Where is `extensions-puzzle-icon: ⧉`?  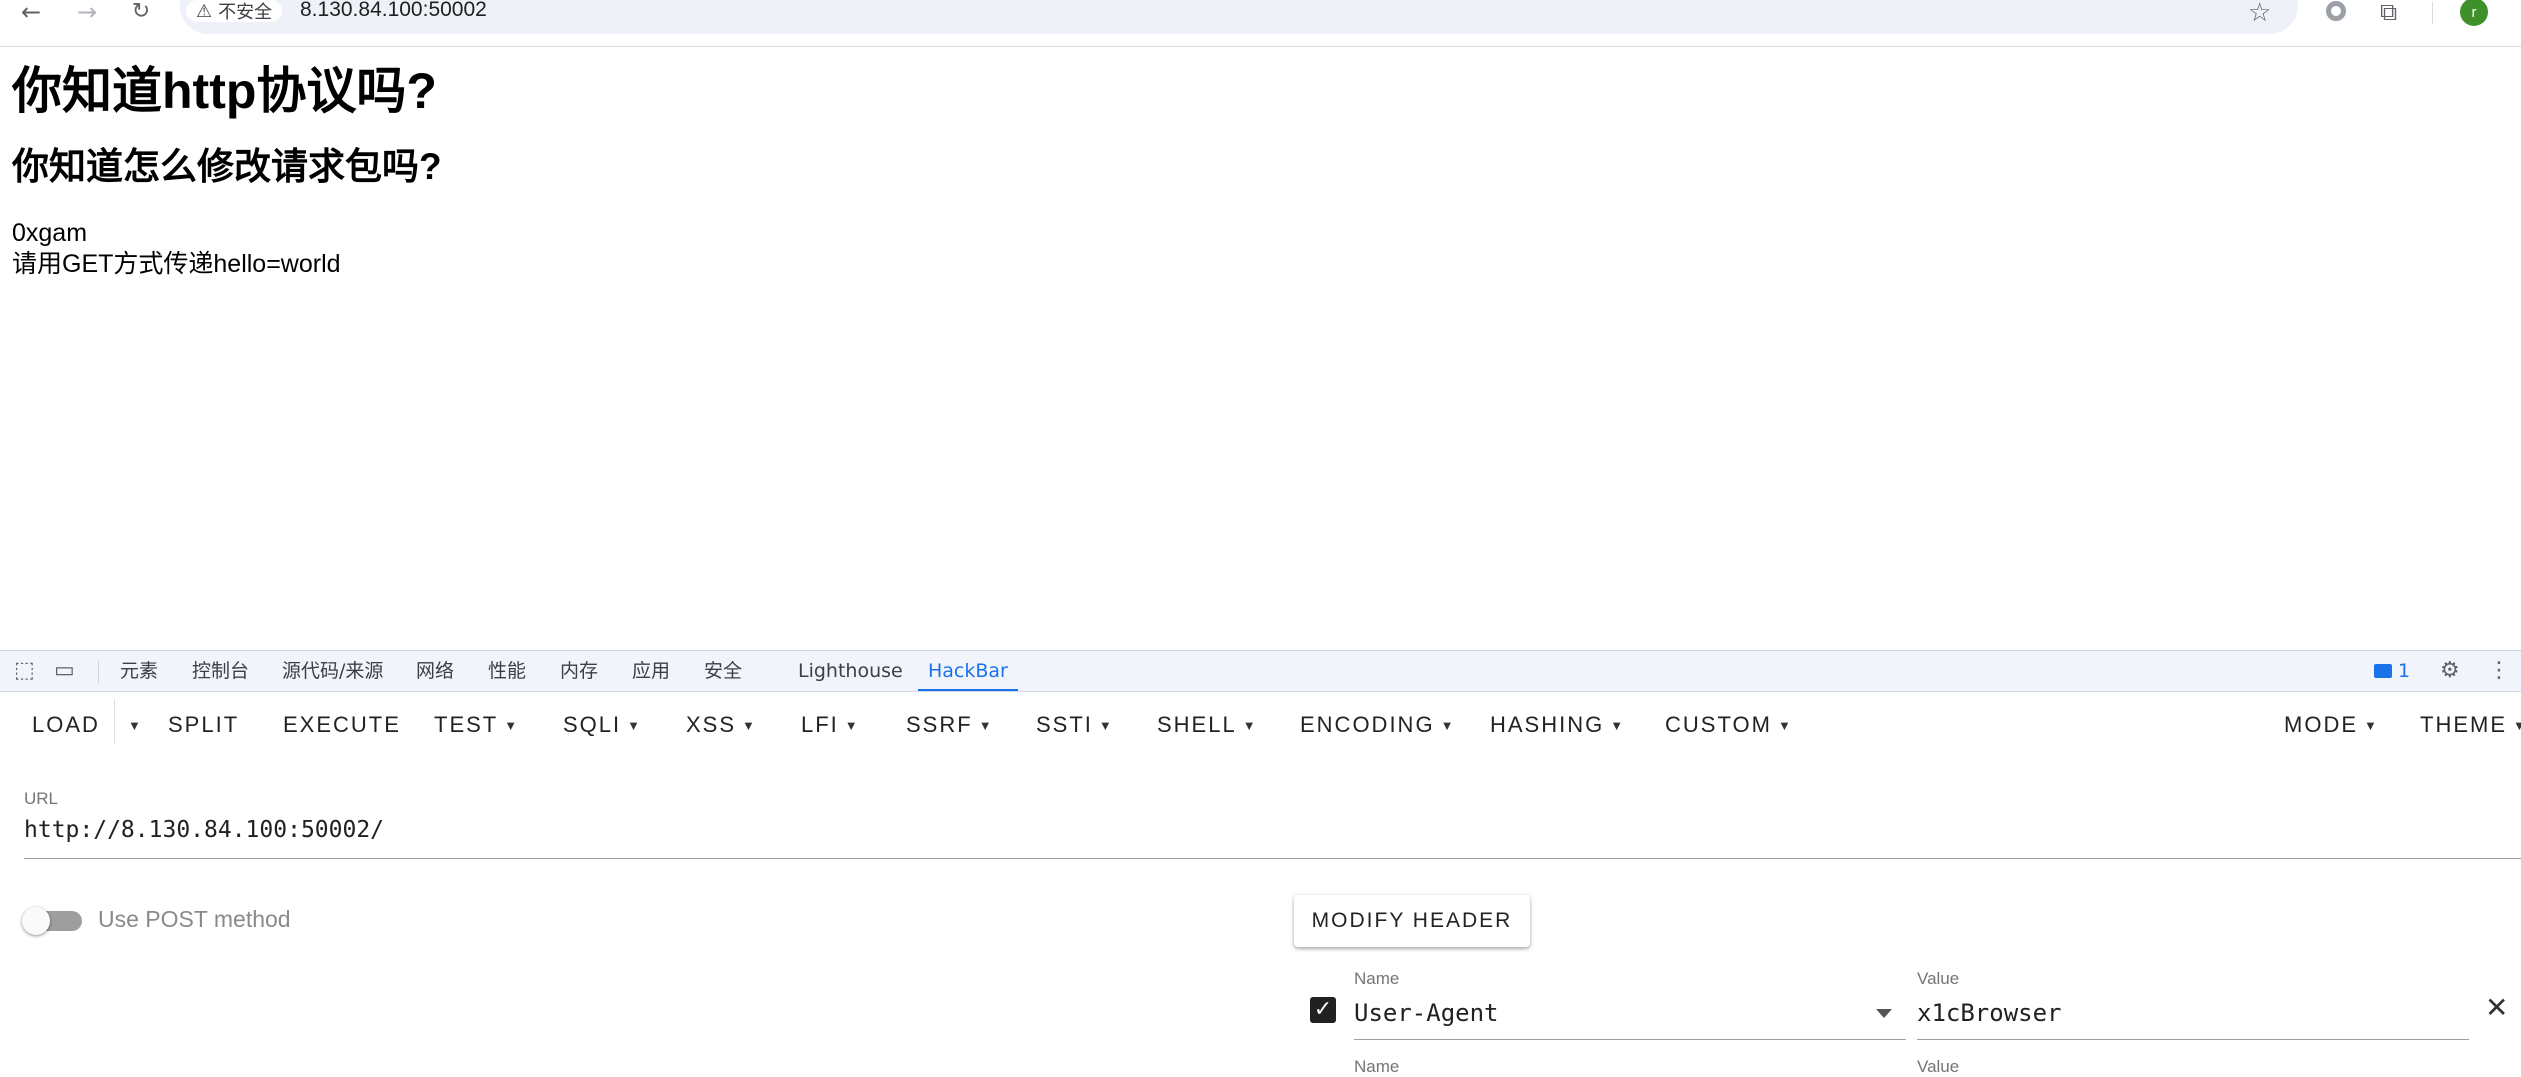 extensions-puzzle-icon: ⧉ is located at coordinates (2388, 13).